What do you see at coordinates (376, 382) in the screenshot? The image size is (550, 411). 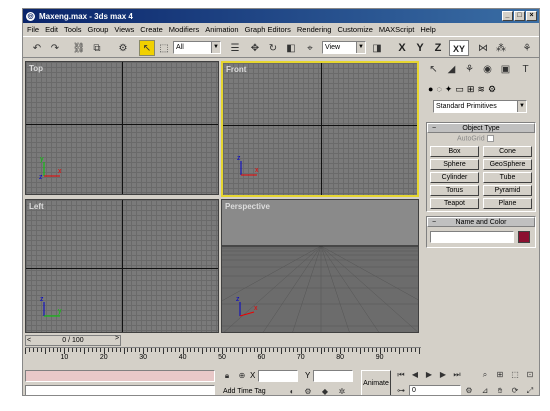 I see `animate-button: Animate` at bounding box center [376, 382].